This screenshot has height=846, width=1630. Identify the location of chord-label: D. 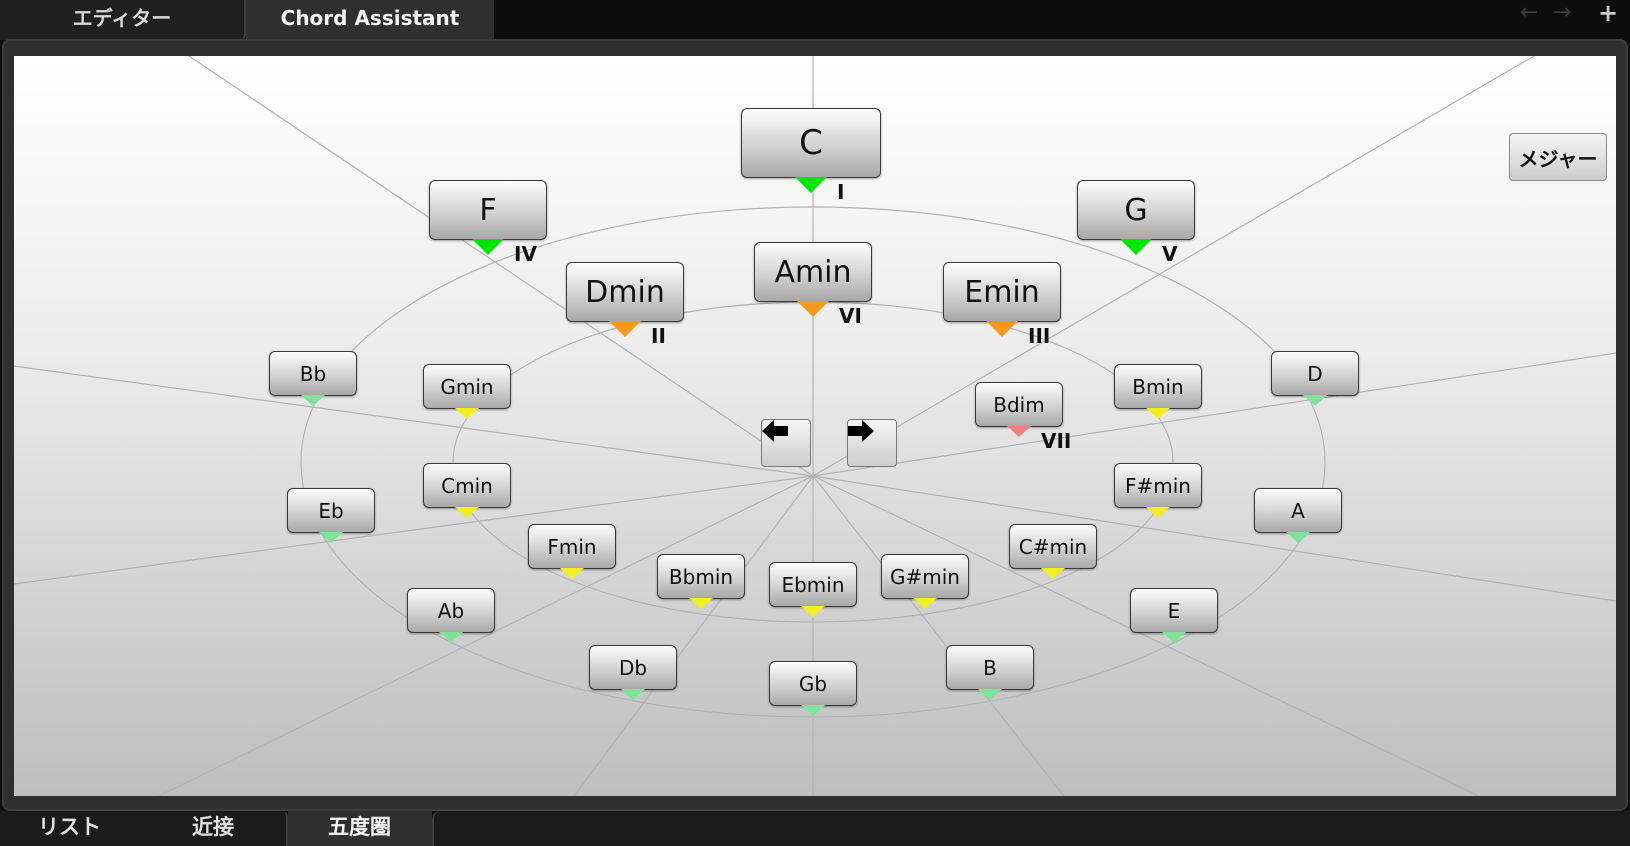
(1315, 373).